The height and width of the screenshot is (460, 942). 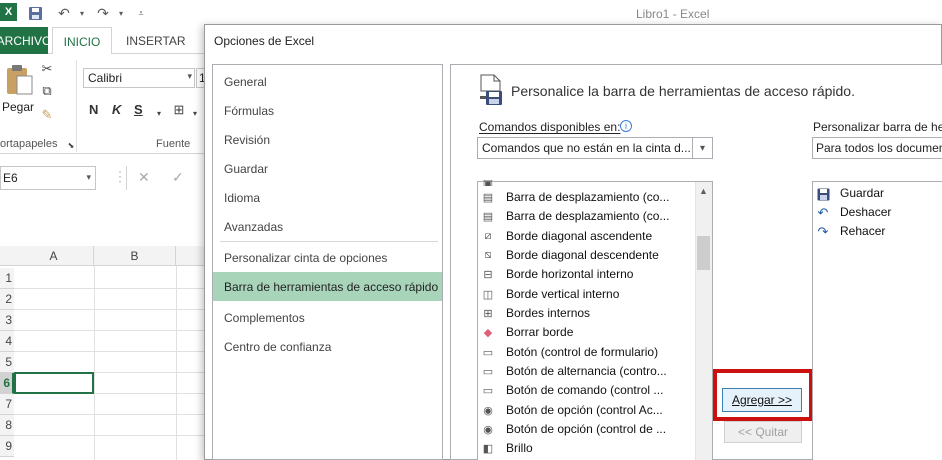 What do you see at coordinates (569, 274) in the screenshot?
I see `list-item: Borde horizontal interno` at bounding box center [569, 274].